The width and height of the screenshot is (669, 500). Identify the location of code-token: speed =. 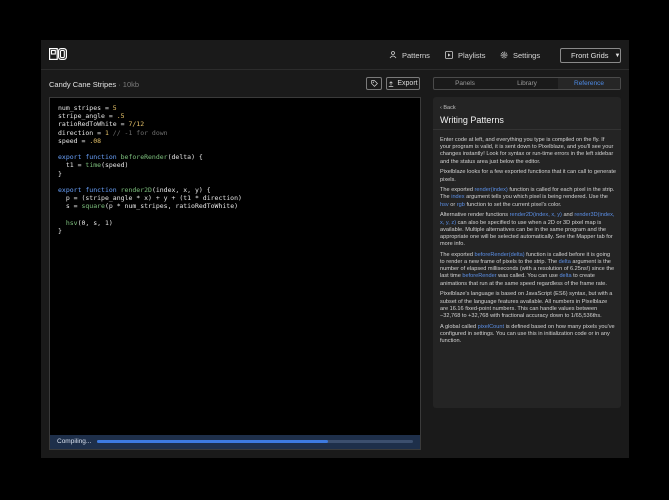
(74, 140).